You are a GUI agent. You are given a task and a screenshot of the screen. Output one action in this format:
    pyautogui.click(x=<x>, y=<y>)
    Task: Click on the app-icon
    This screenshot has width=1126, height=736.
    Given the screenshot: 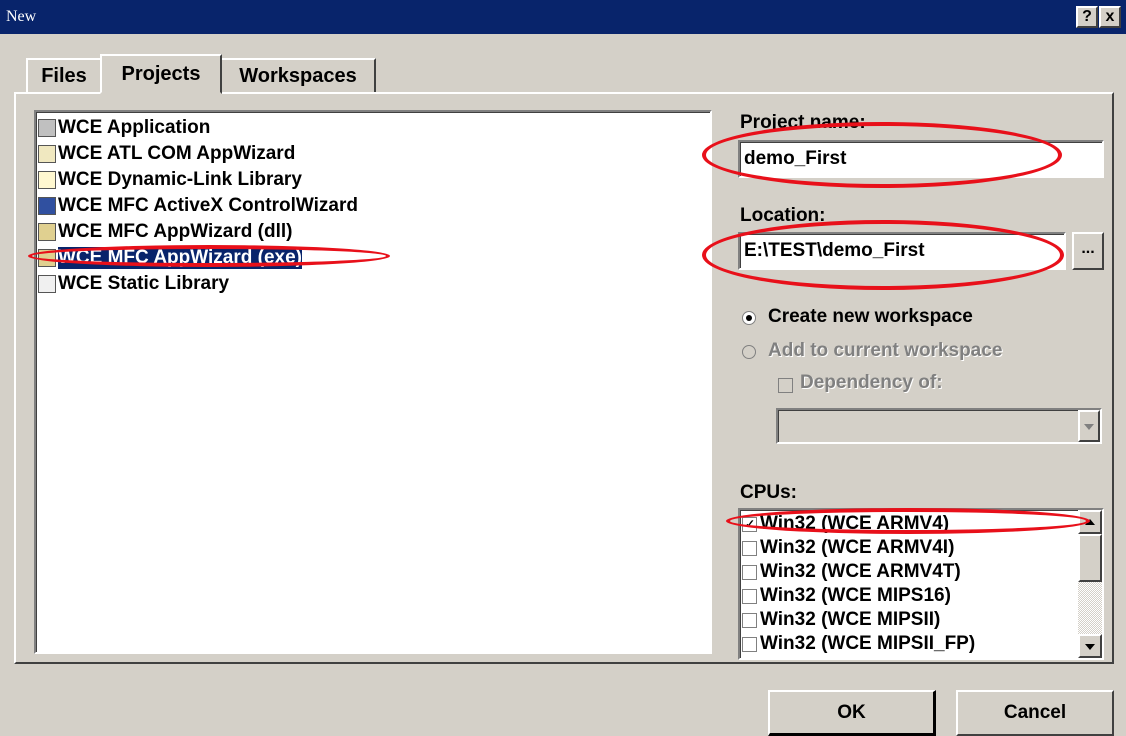 What is the action you would take?
    pyautogui.click(x=47, y=128)
    